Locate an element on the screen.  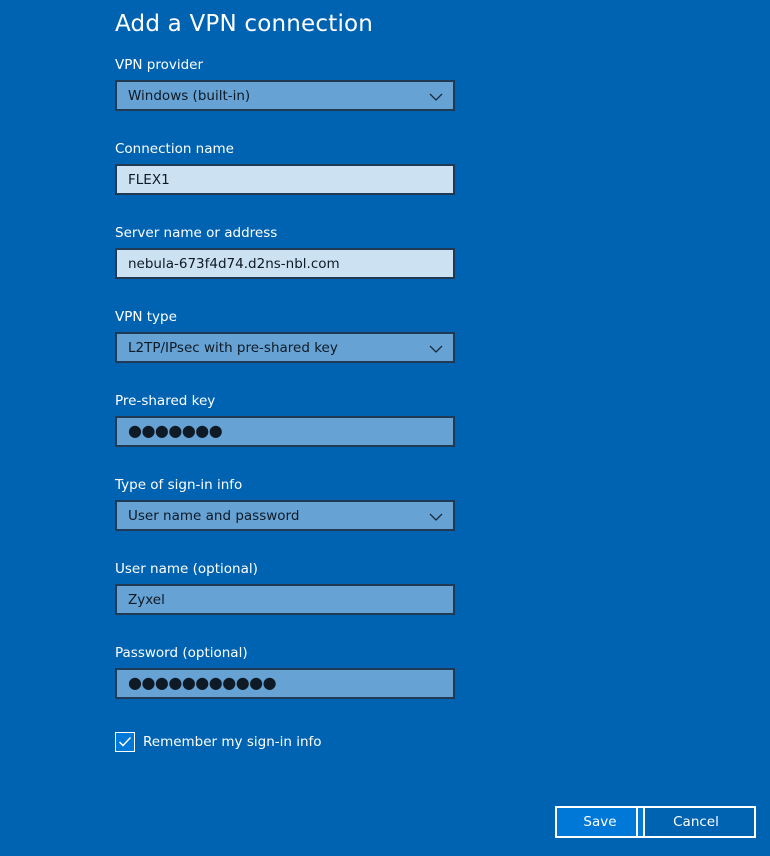
cancel-button: Cancel is located at coordinates (696, 822).